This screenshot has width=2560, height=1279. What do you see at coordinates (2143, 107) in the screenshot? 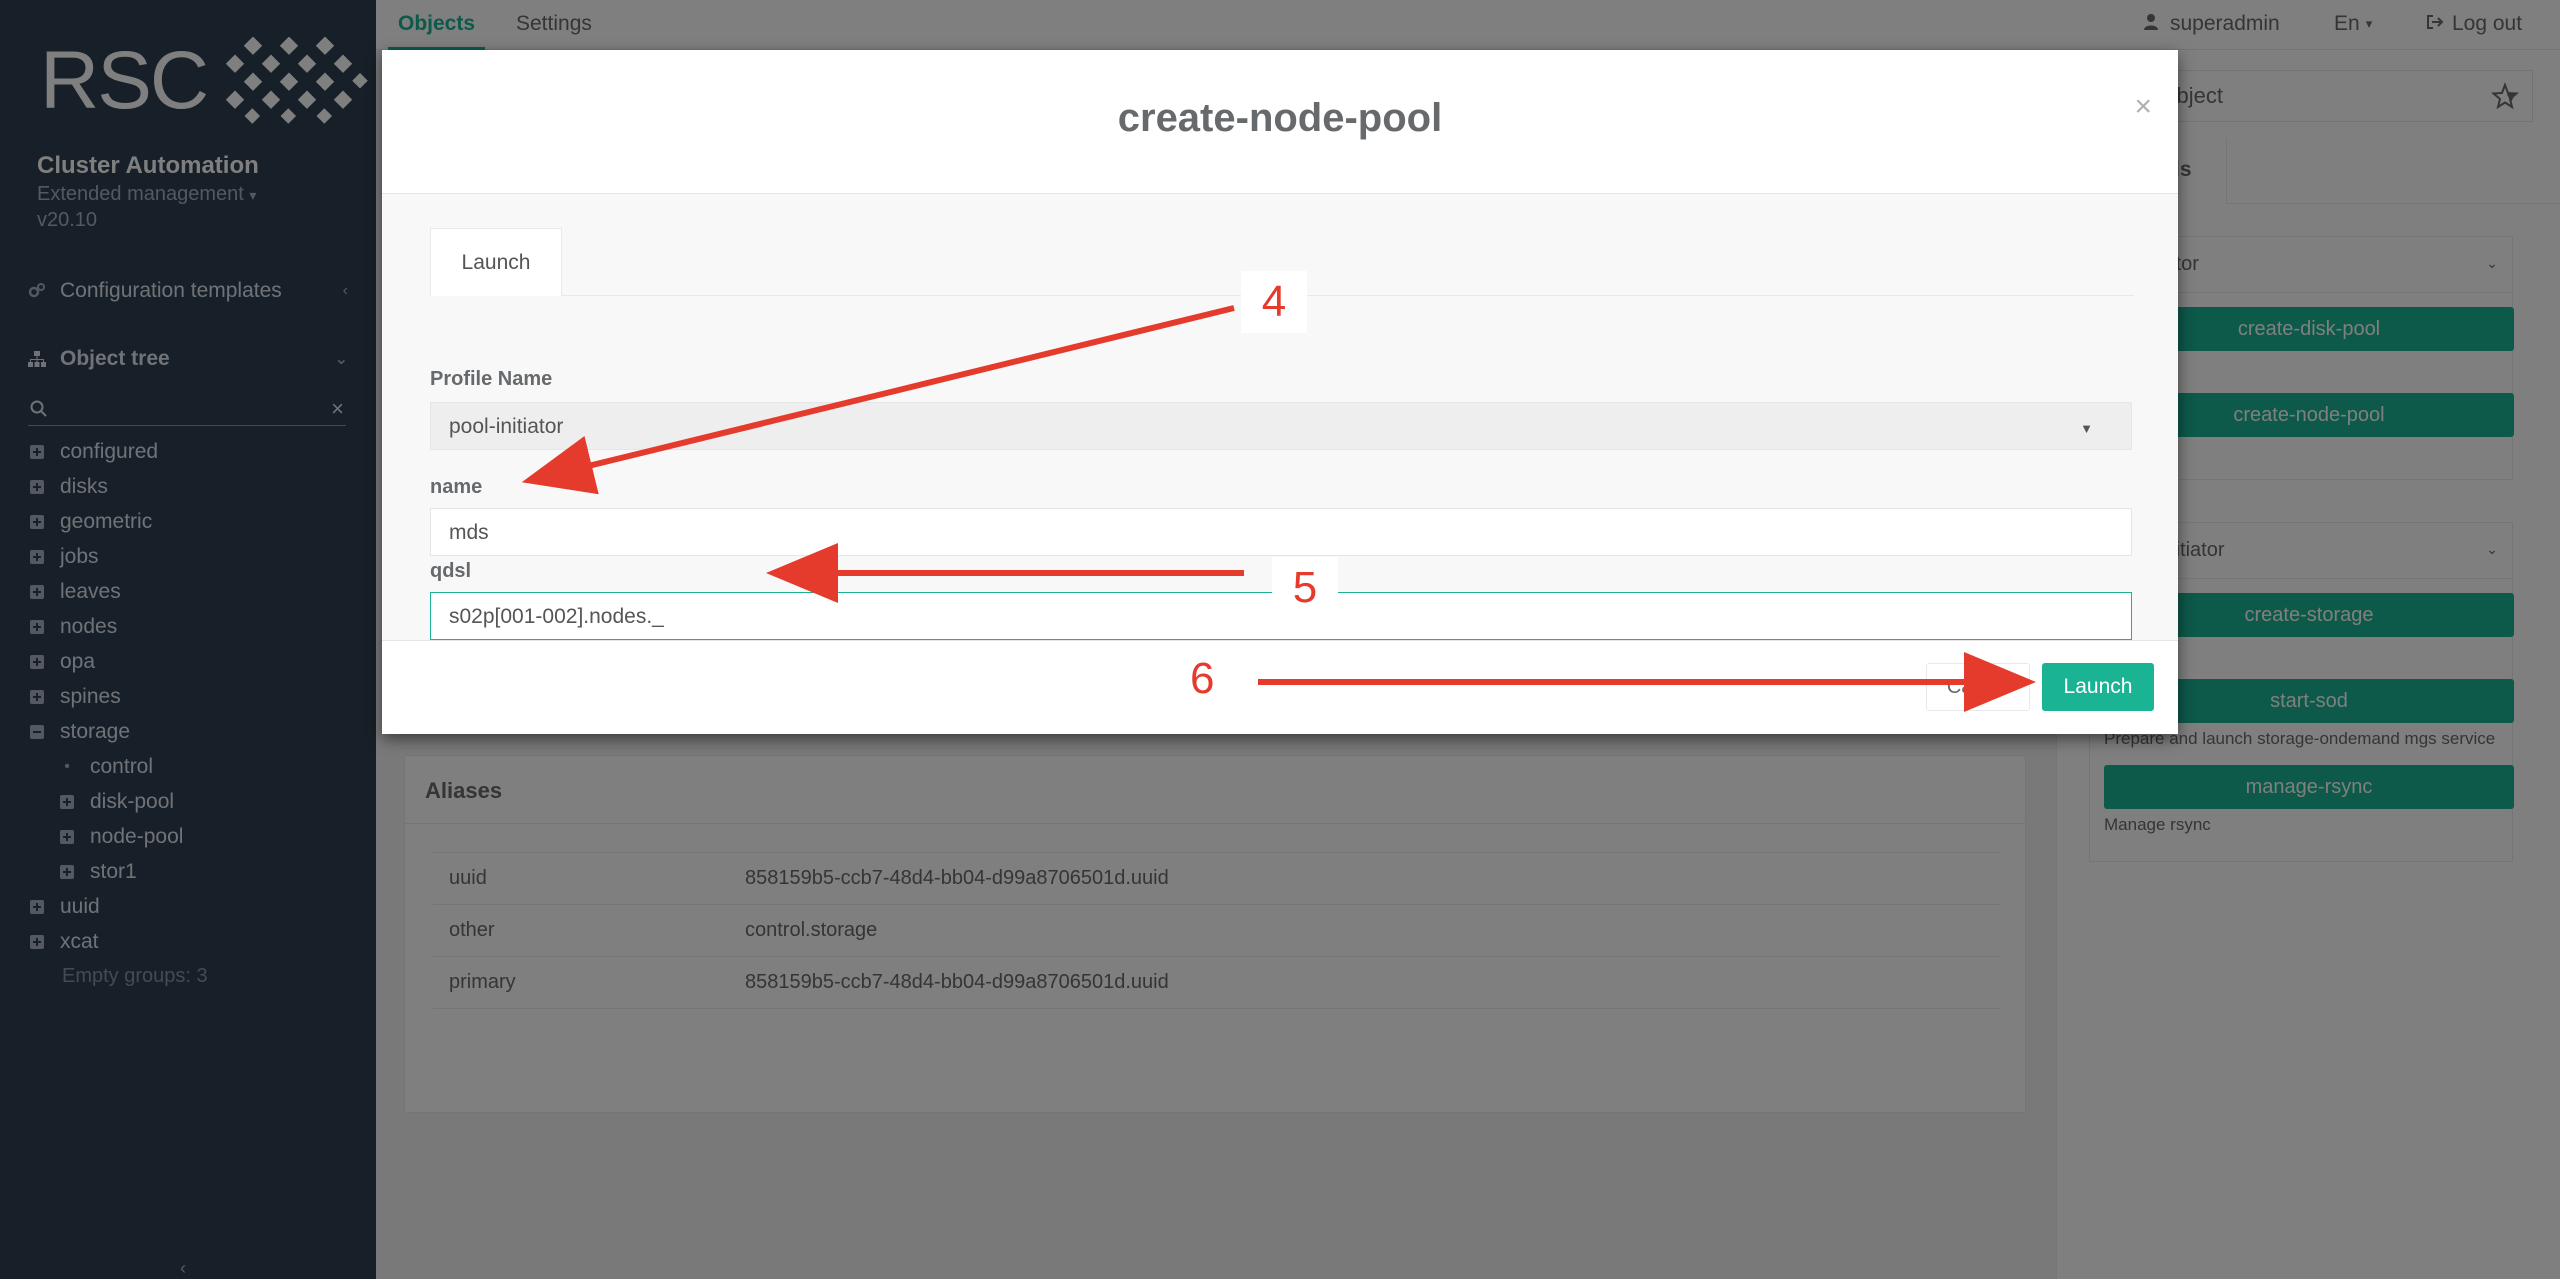
I see `close-icon: ×` at bounding box center [2143, 107].